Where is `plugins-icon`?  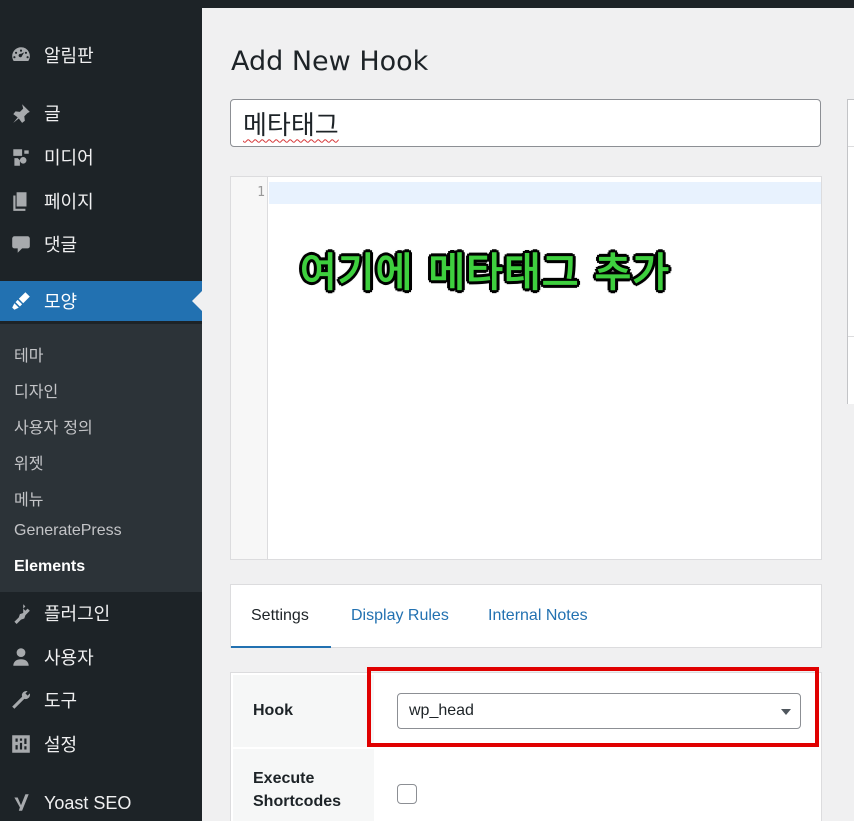 plugins-icon is located at coordinates (21, 613).